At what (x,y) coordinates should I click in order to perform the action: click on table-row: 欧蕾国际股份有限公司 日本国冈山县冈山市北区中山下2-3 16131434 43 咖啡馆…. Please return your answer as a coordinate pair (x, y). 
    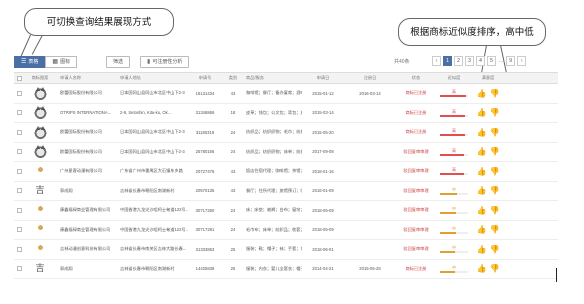
    Looking at the image, I should click on (286, 94).